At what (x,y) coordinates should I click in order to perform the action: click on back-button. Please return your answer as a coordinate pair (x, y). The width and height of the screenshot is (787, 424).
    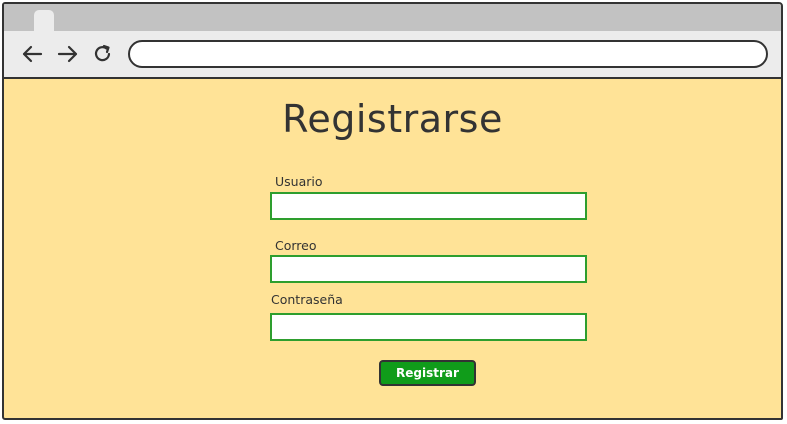
    Looking at the image, I should click on (32, 54).